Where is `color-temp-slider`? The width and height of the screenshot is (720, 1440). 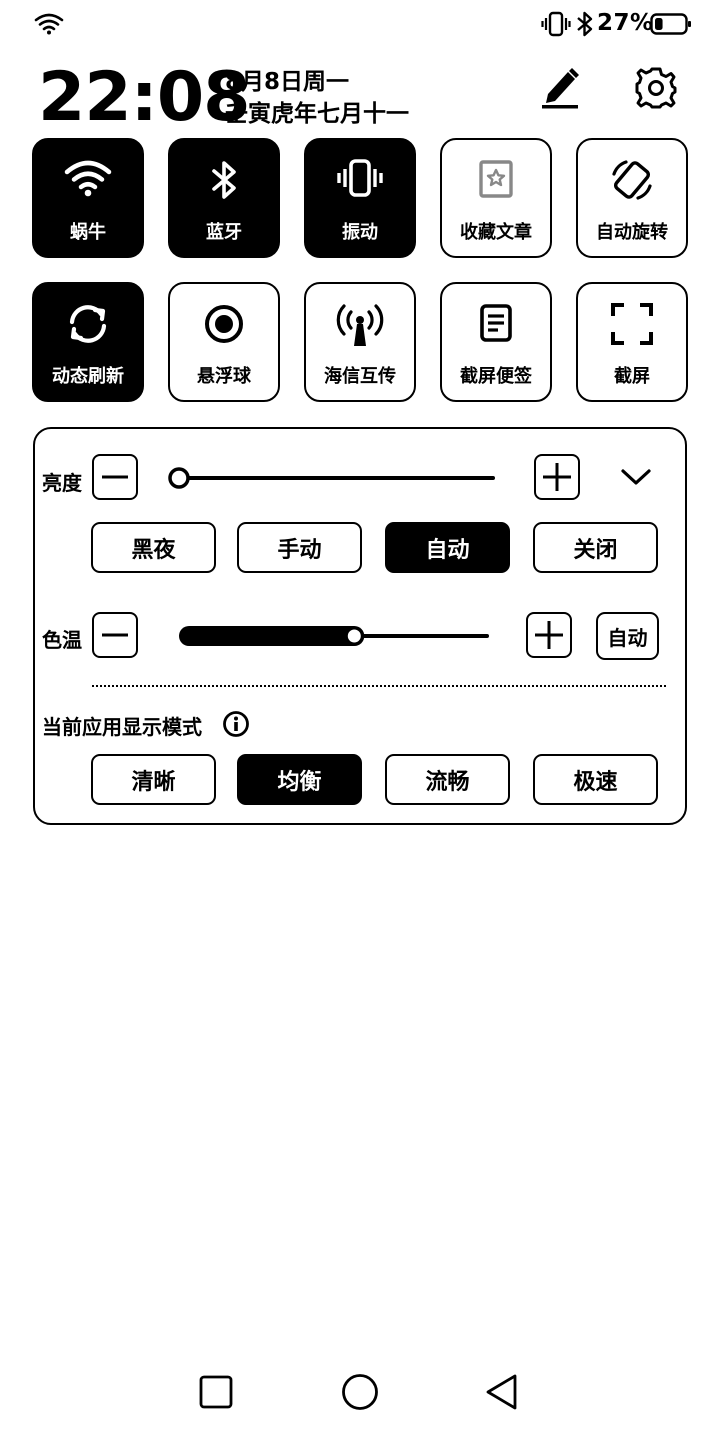 color-temp-slider is located at coordinates (335, 636).